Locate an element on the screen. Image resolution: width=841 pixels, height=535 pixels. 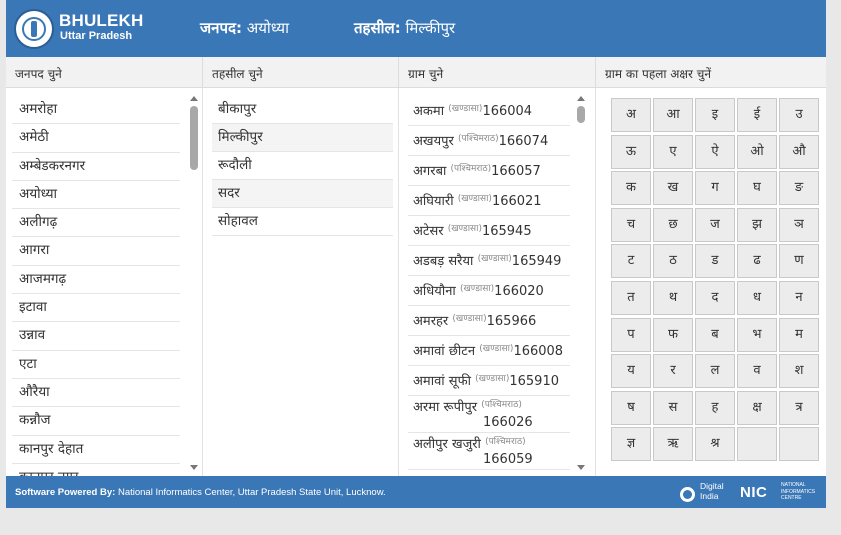
district-item: आजमगढ़ is located at coordinates (96, 280).